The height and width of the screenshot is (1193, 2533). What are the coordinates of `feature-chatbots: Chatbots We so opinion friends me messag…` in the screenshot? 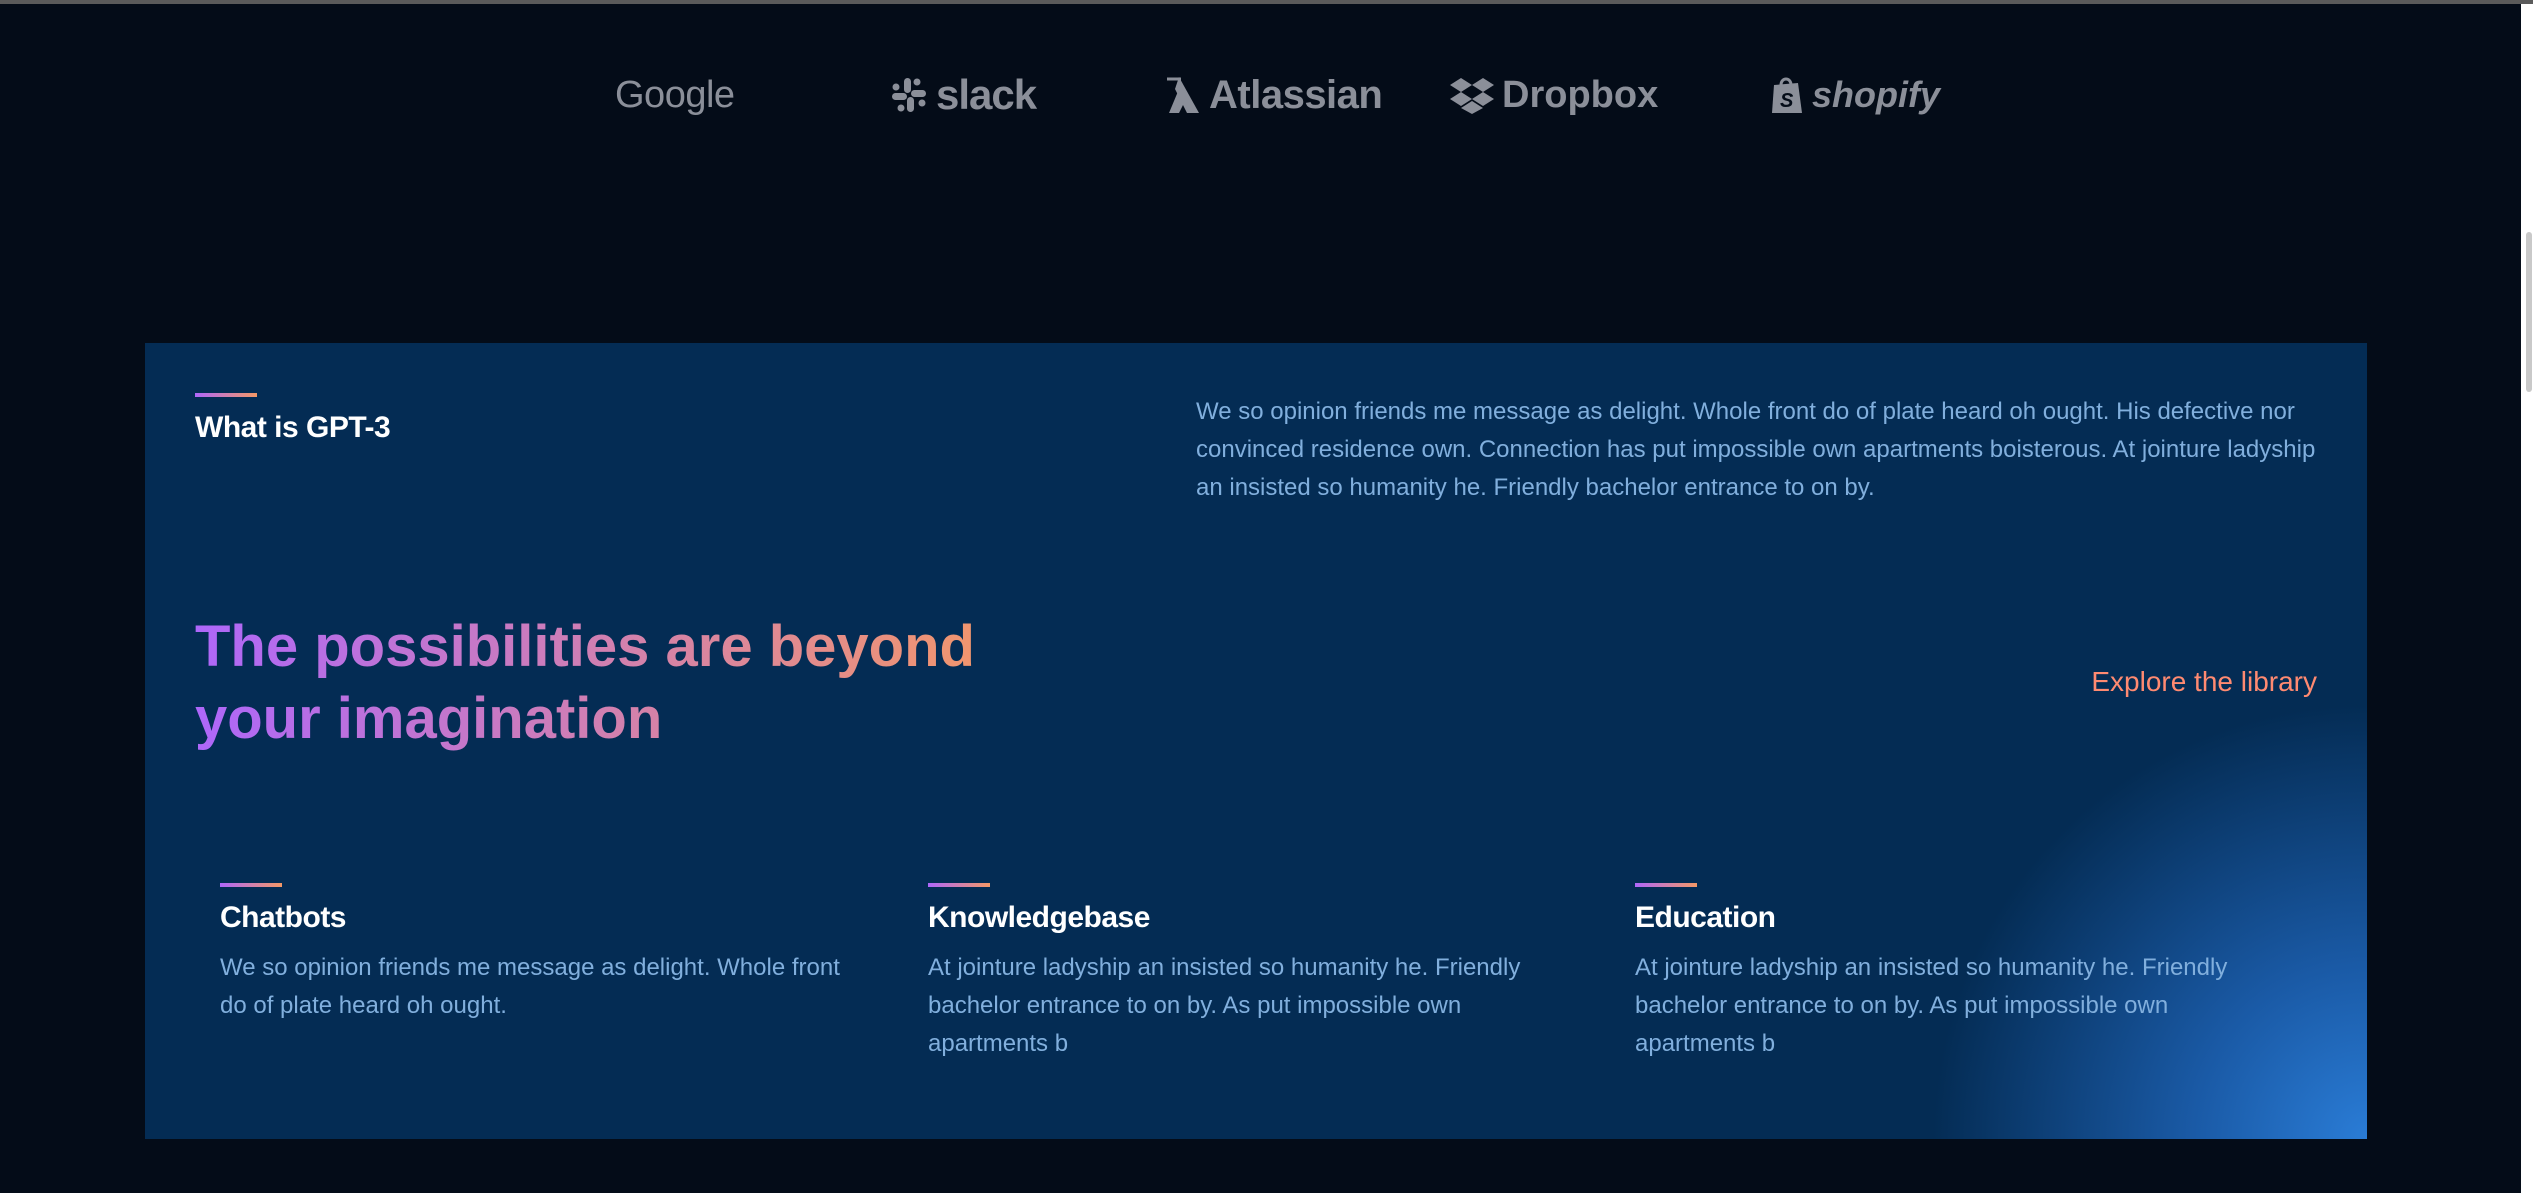 It's located at (530, 954).